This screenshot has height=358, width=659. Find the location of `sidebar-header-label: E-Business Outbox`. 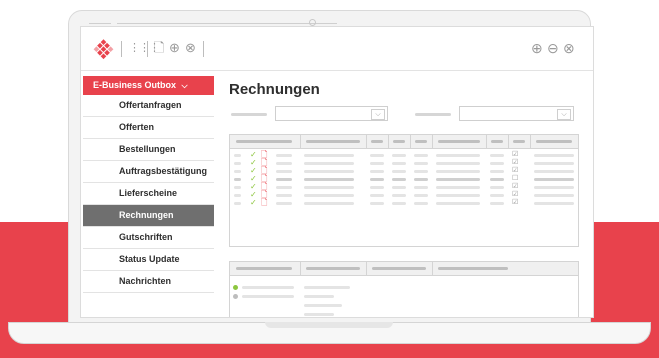

sidebar-header-label: E-Business Outbox is located at coordinates (135, 85).